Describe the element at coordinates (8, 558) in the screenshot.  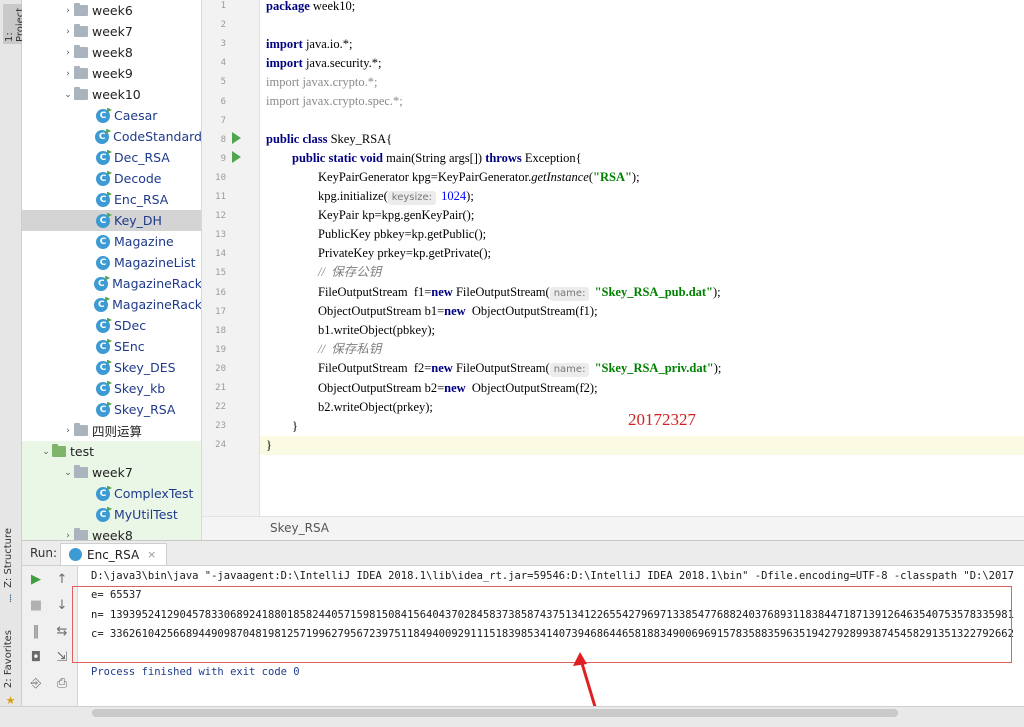
I see `structure-tool-tab: Z: Structure` at that location.